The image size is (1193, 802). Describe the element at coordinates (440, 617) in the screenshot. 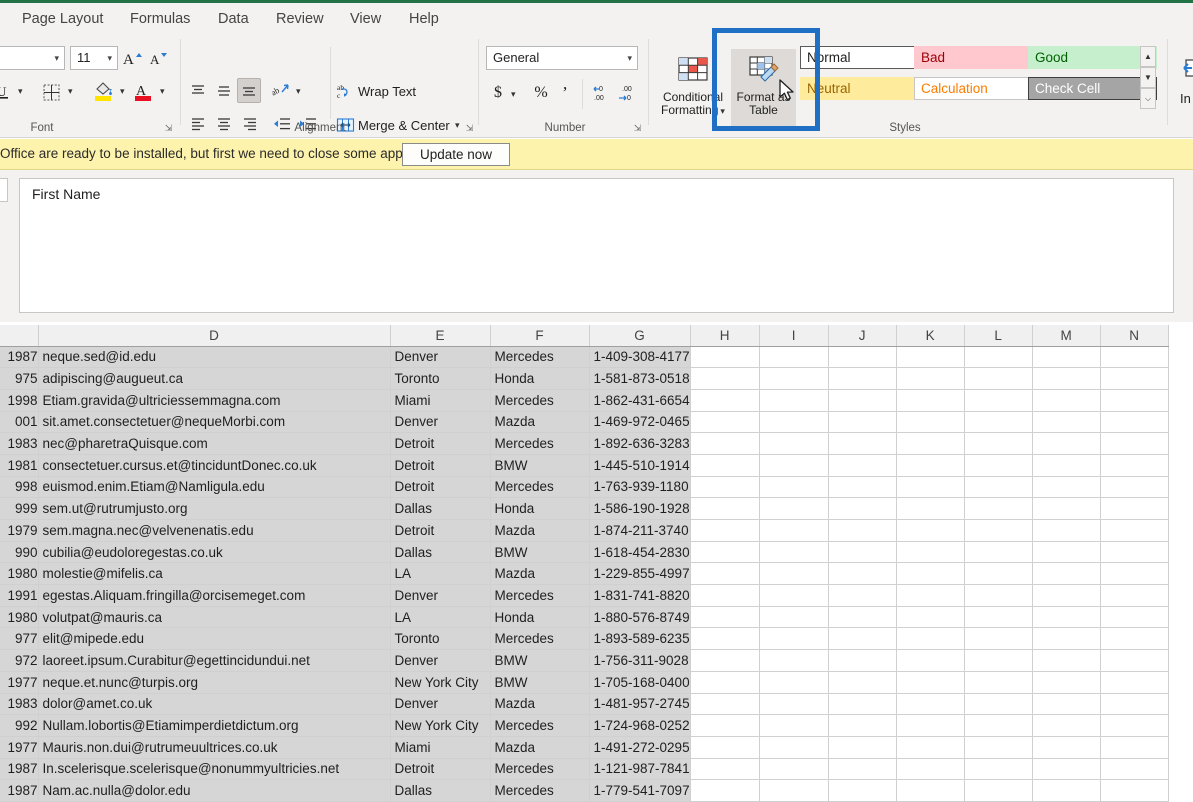

I see `cell-city: LA` at that location.